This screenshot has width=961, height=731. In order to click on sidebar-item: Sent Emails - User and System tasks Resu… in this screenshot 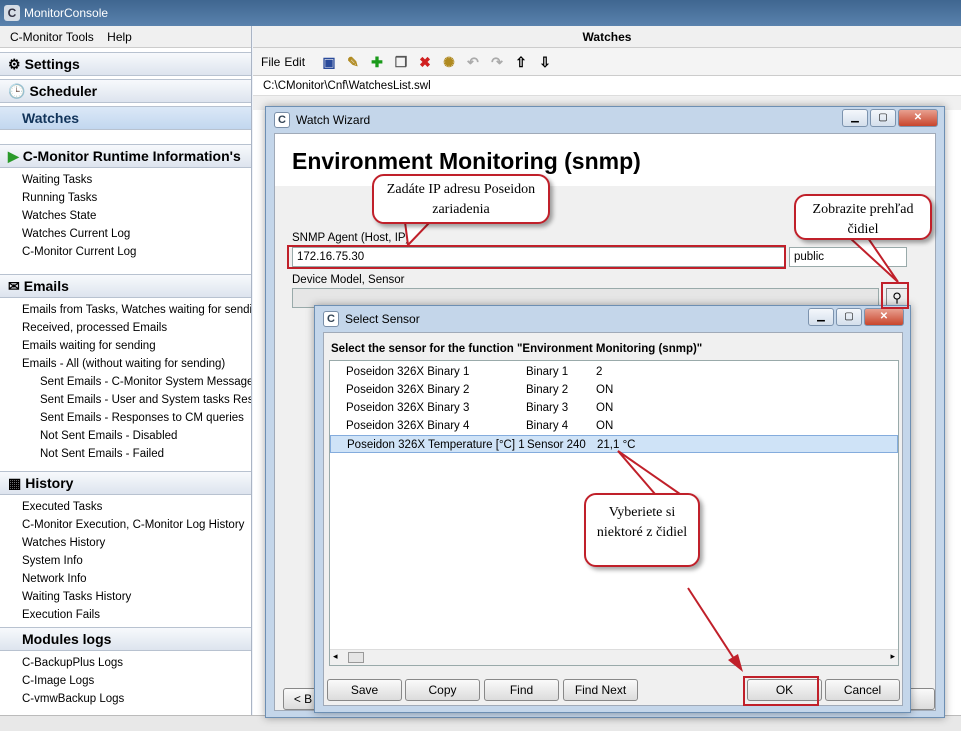, I will do `click(125, 400)`.